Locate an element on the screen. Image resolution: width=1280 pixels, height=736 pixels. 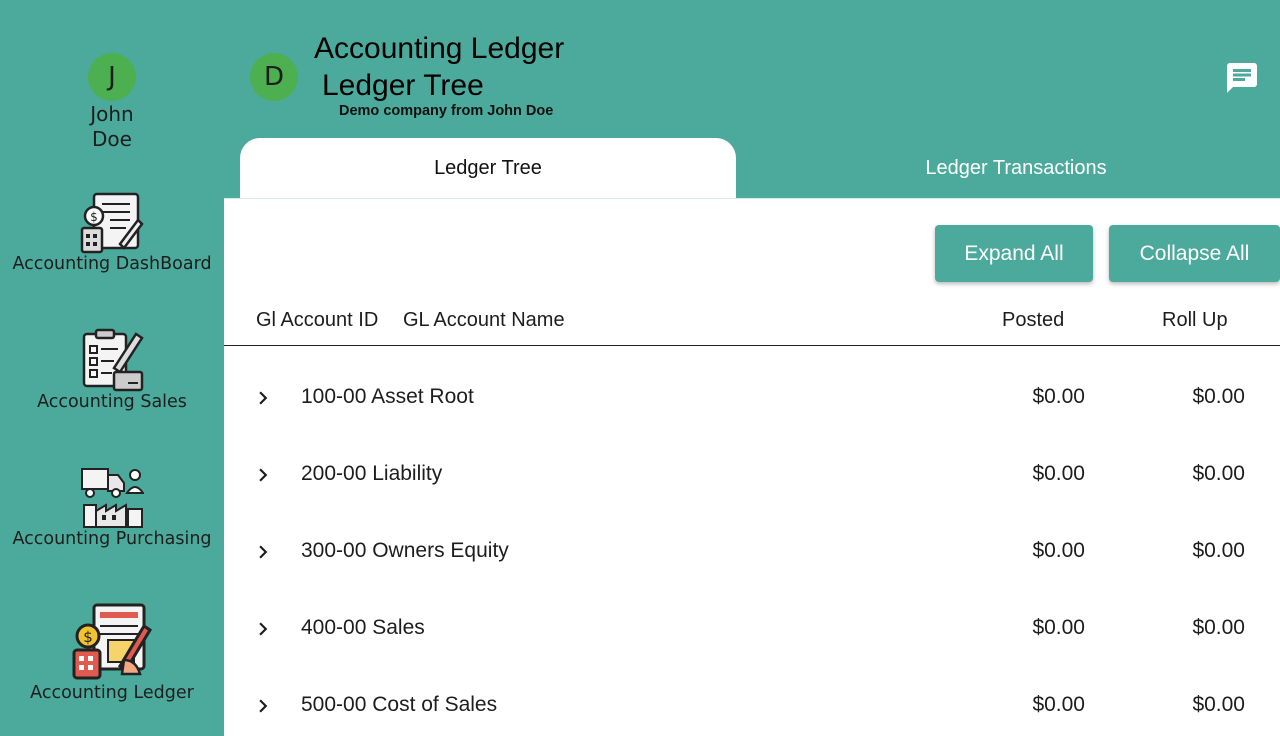
column-header-roll-up: Roll Up is located at coordinates (1195, 320).